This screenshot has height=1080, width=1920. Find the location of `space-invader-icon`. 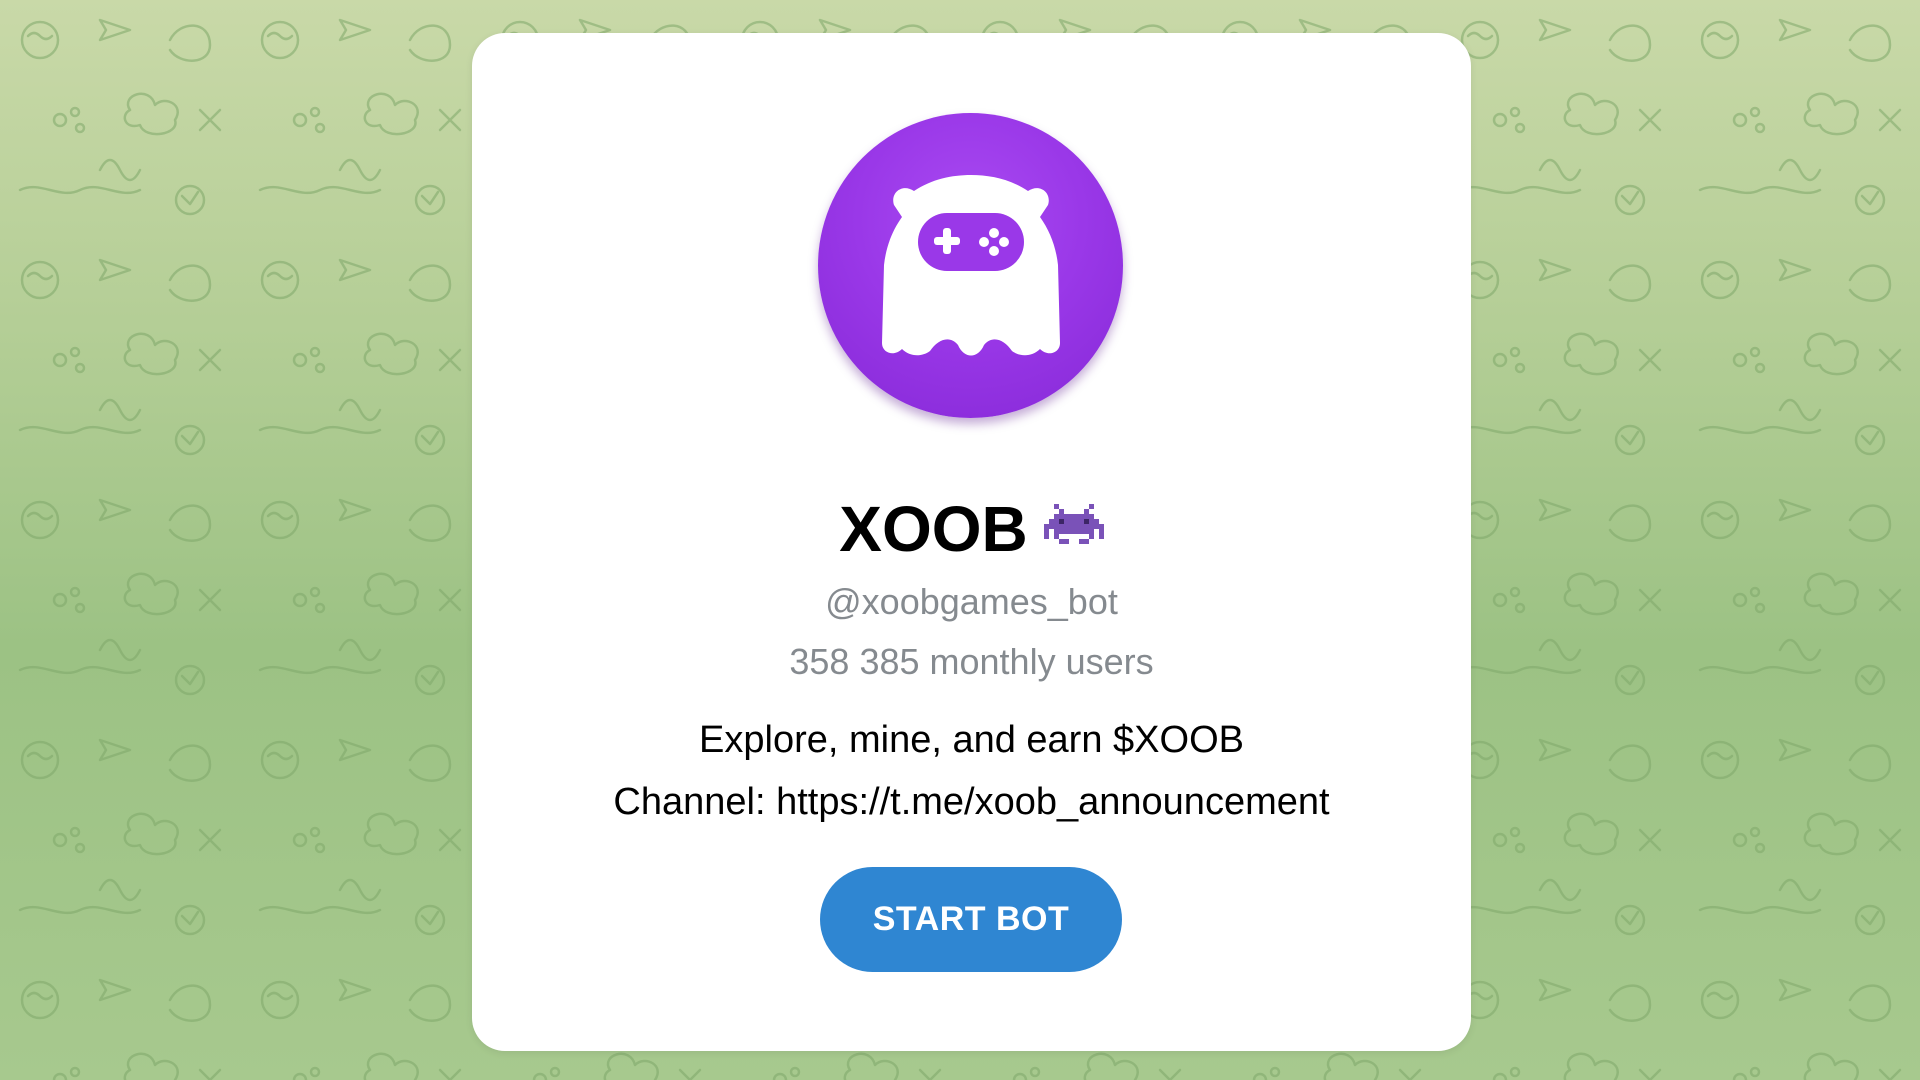

space-invader-icon is located at coordinates (1073, 524).